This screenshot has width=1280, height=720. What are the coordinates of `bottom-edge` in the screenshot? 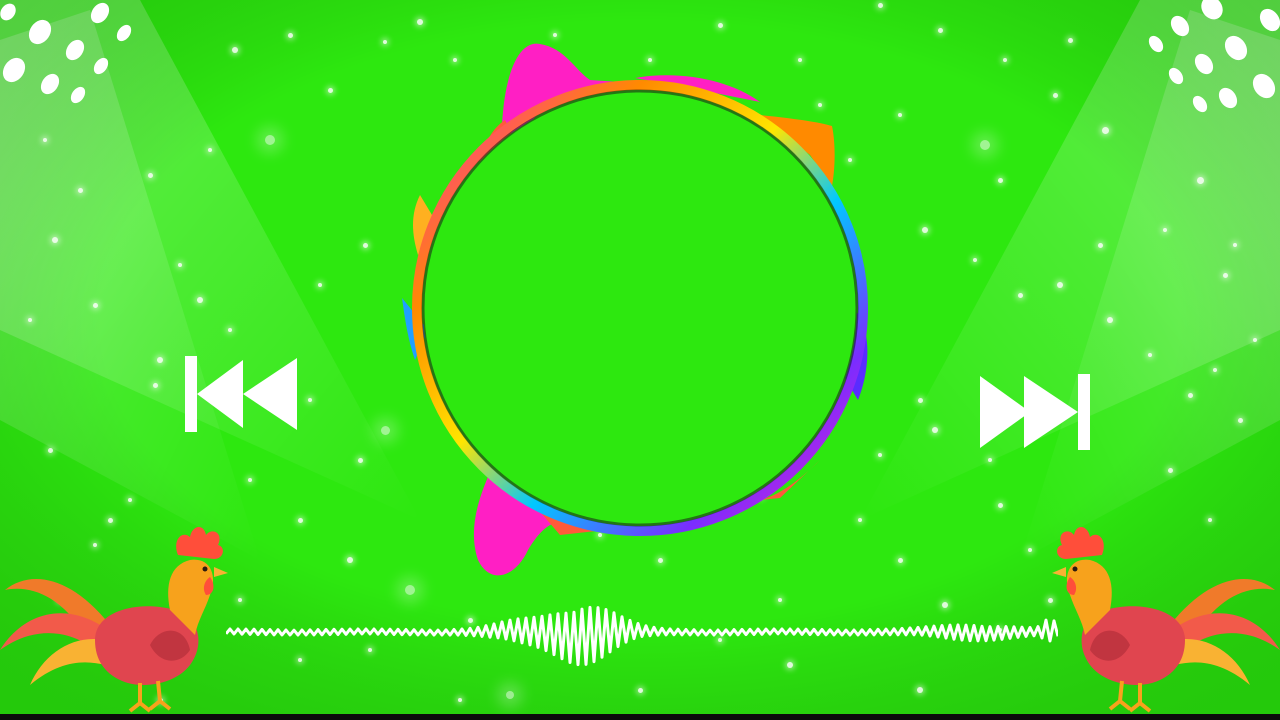 It's located at (640, 717).